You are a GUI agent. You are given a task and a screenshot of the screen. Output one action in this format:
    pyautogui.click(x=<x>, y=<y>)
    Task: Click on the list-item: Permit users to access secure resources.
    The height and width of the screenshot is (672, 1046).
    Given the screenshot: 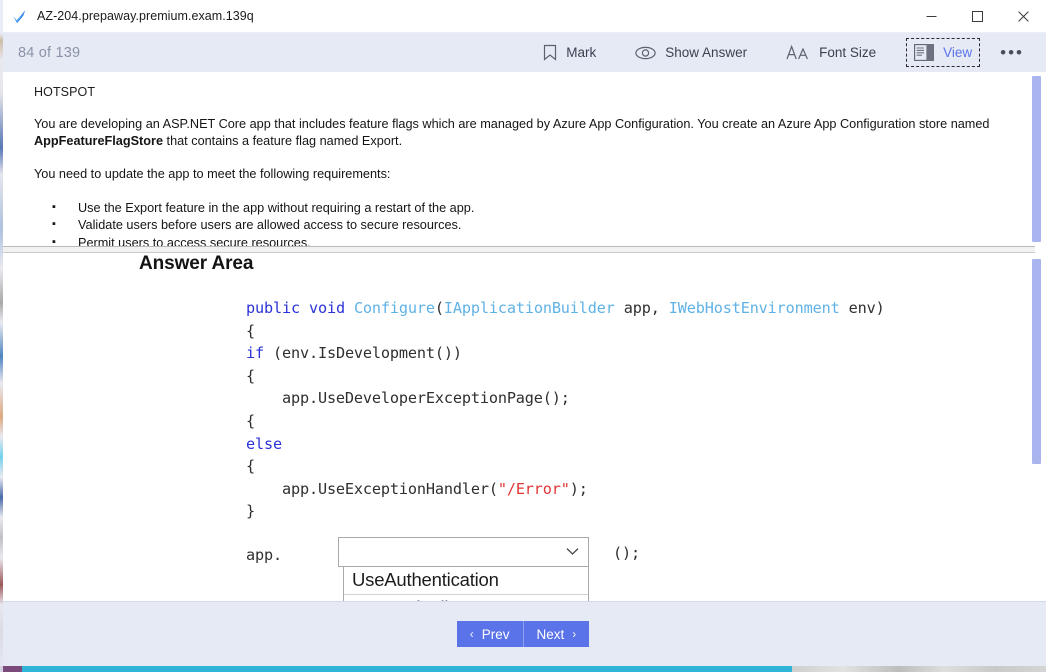 What is the action you would take?
    pyautogui.click(x=532, y=240)
    